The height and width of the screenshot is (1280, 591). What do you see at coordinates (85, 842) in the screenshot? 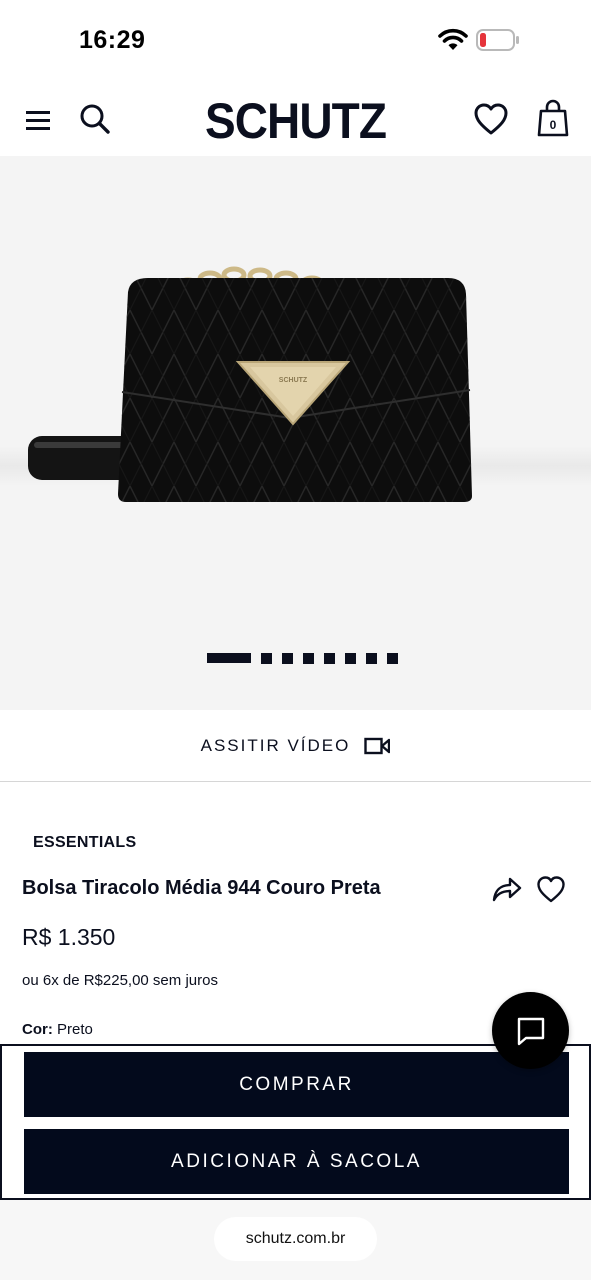
I see `product-collection: ESSENTIALS` at bounding box center [85, 842].